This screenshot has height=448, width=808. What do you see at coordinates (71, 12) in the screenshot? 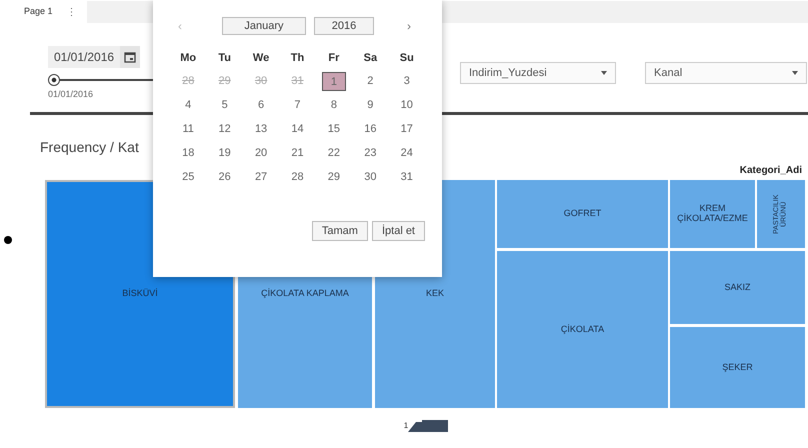
I see `more-menu-button: ⋮` at bounding box center [71, 12].